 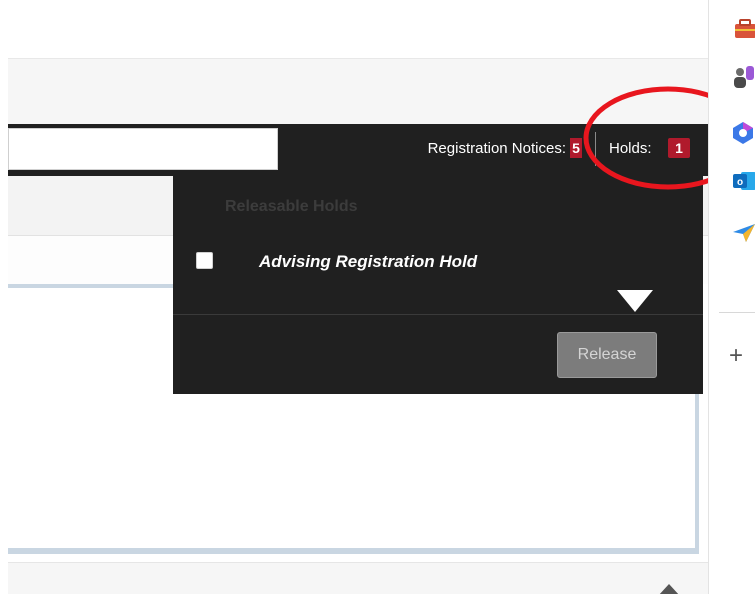 I want to click on rail-divider, so click(x=737, y=312).